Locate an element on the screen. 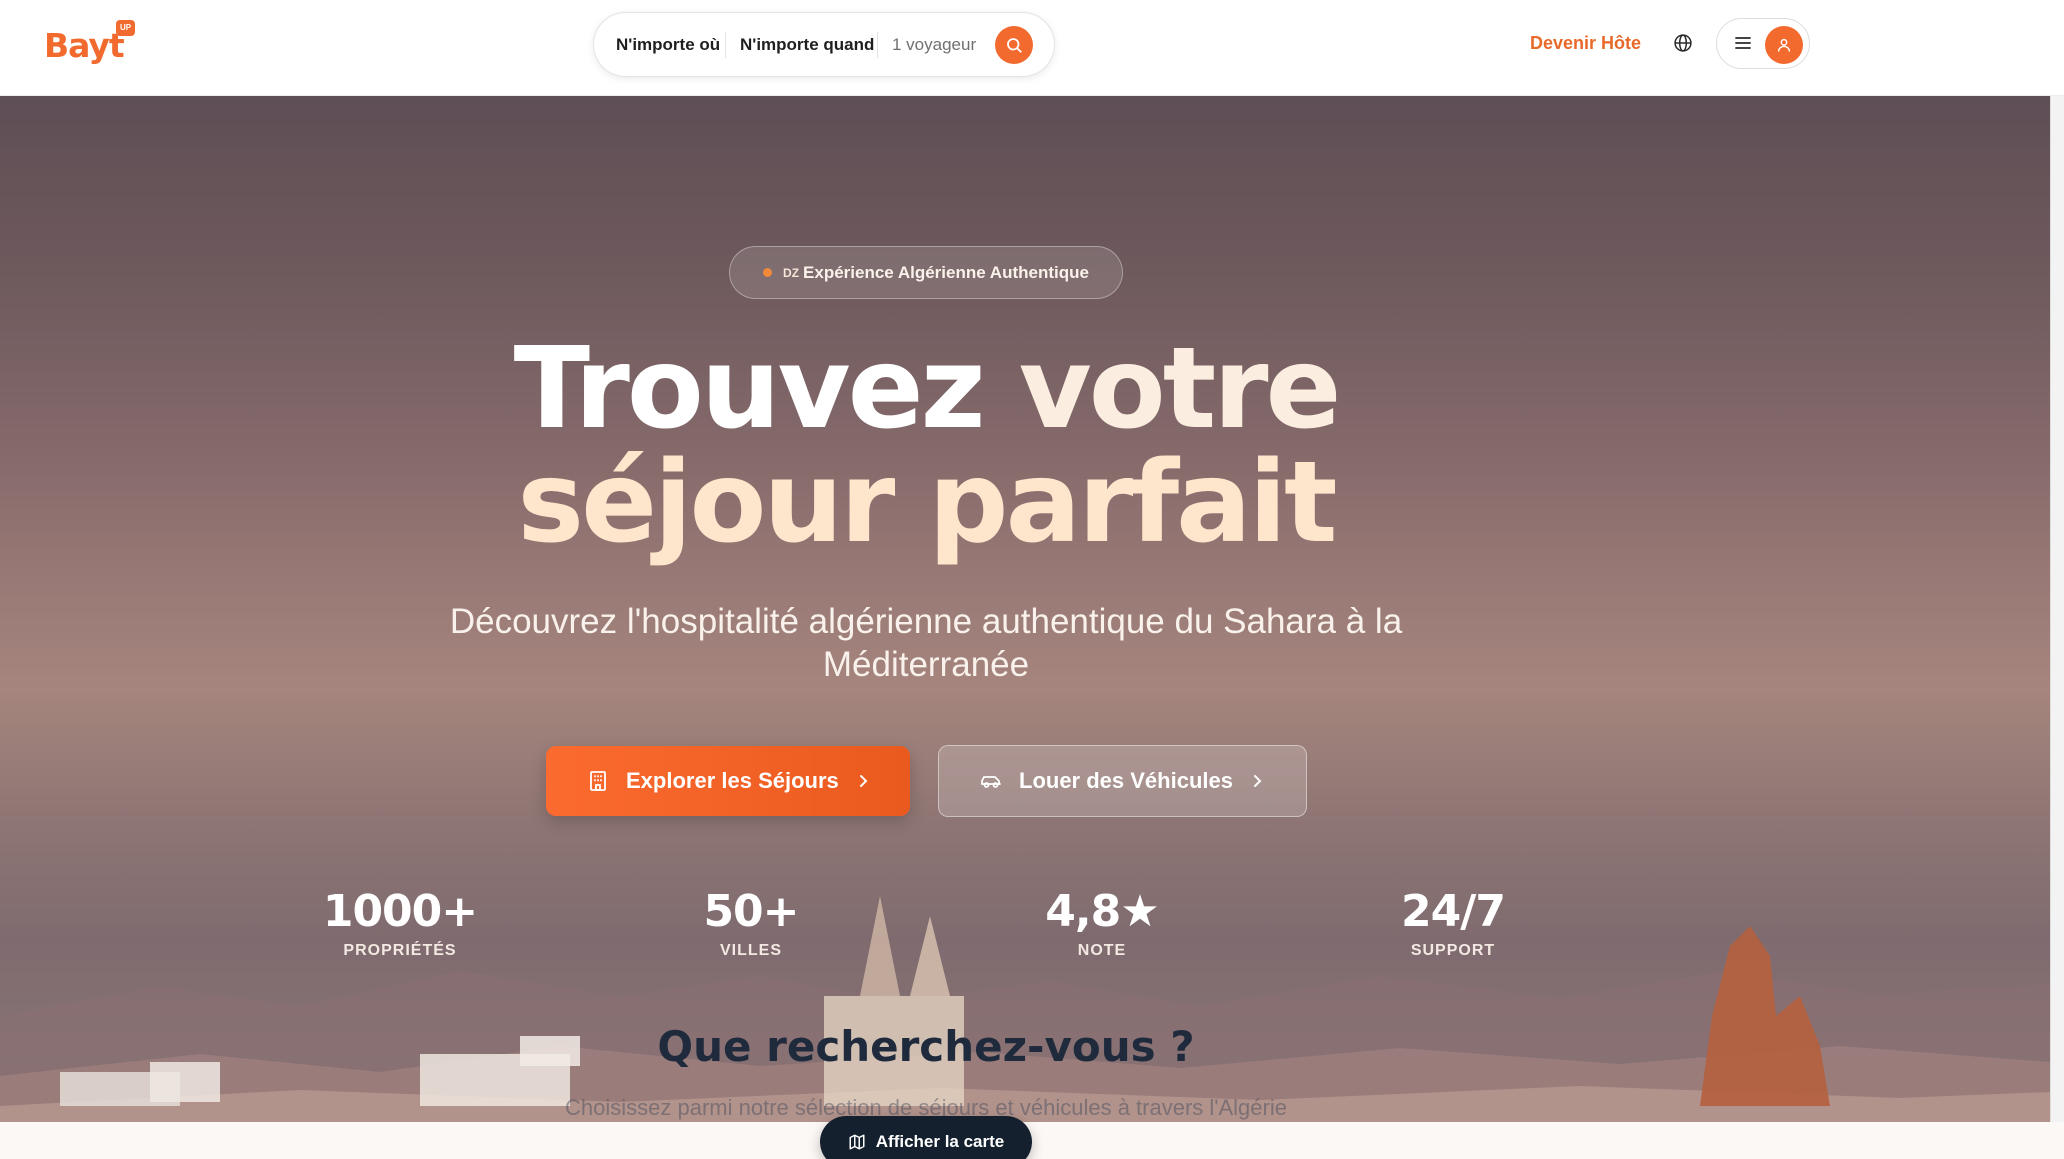  bottom-strip is located at coordinates (1032, 1140).